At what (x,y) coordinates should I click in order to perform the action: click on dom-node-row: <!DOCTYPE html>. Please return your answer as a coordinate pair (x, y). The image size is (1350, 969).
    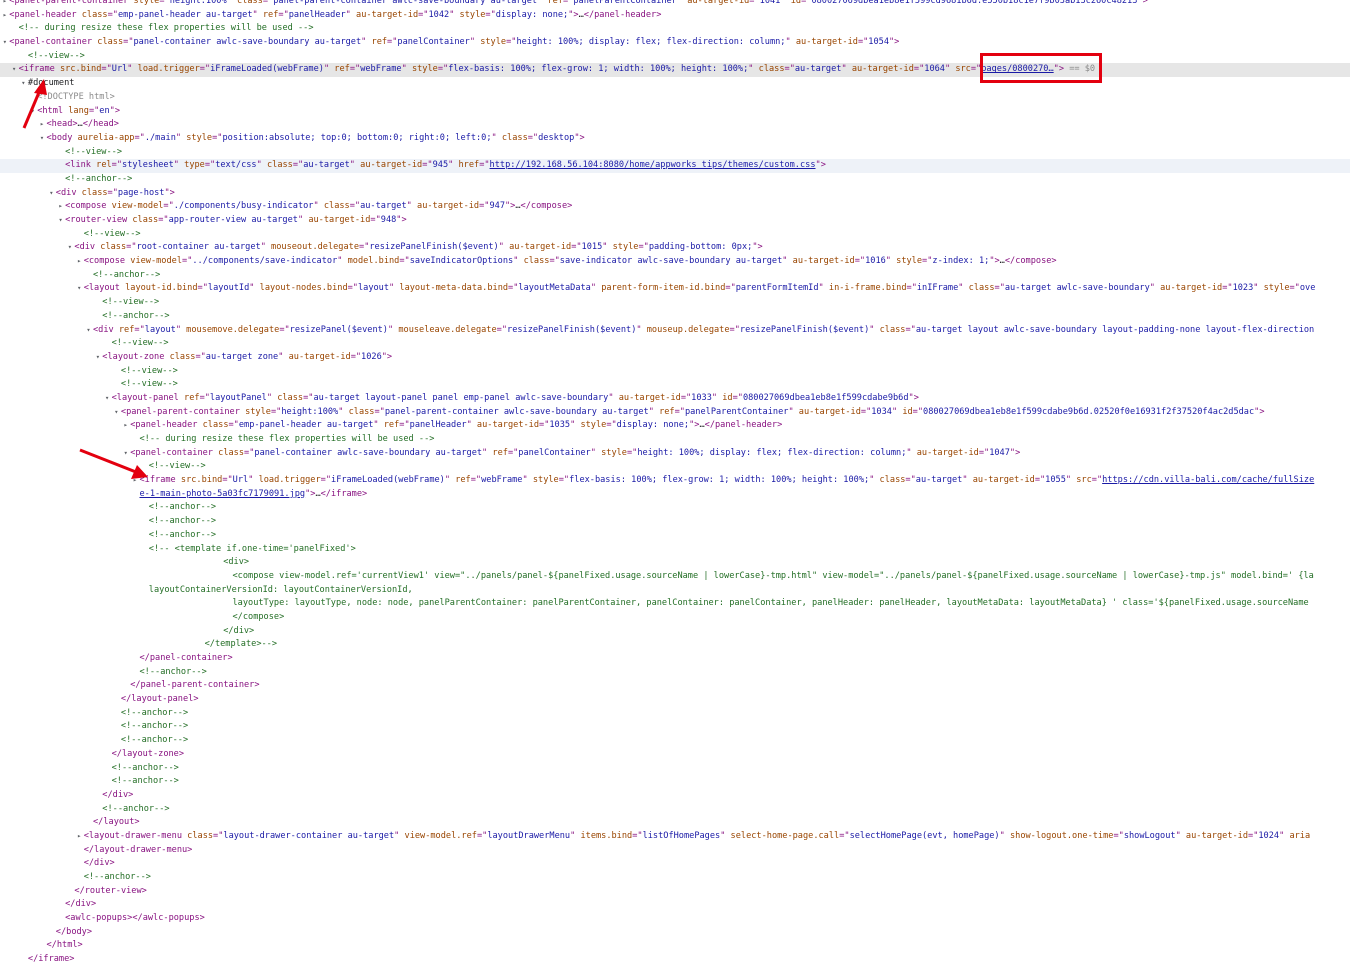
    Looking at the image, I should click on (675, 98).